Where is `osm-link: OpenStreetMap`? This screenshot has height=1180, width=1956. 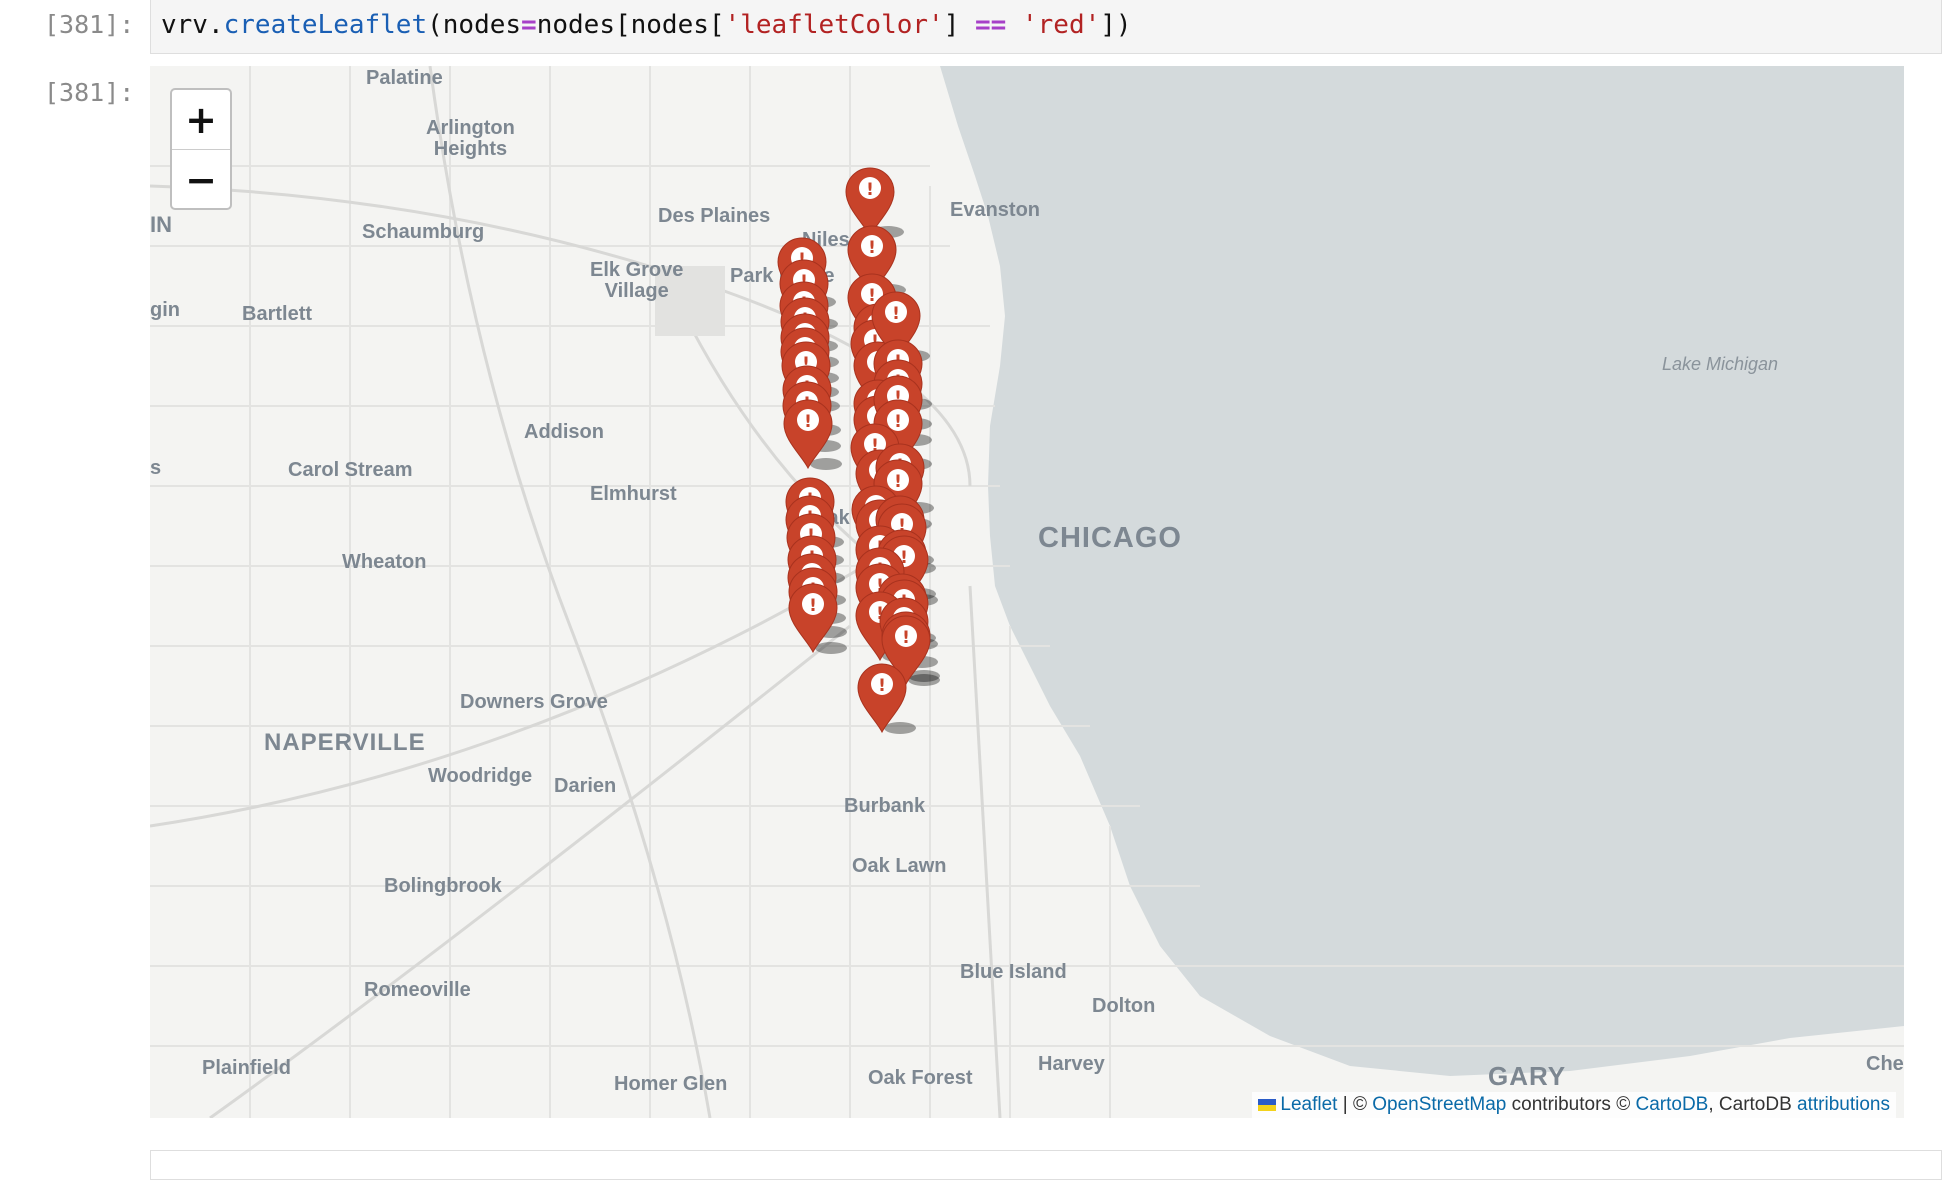
osm-link: OpenStreetMap is located at coordinates (1439, 1104).